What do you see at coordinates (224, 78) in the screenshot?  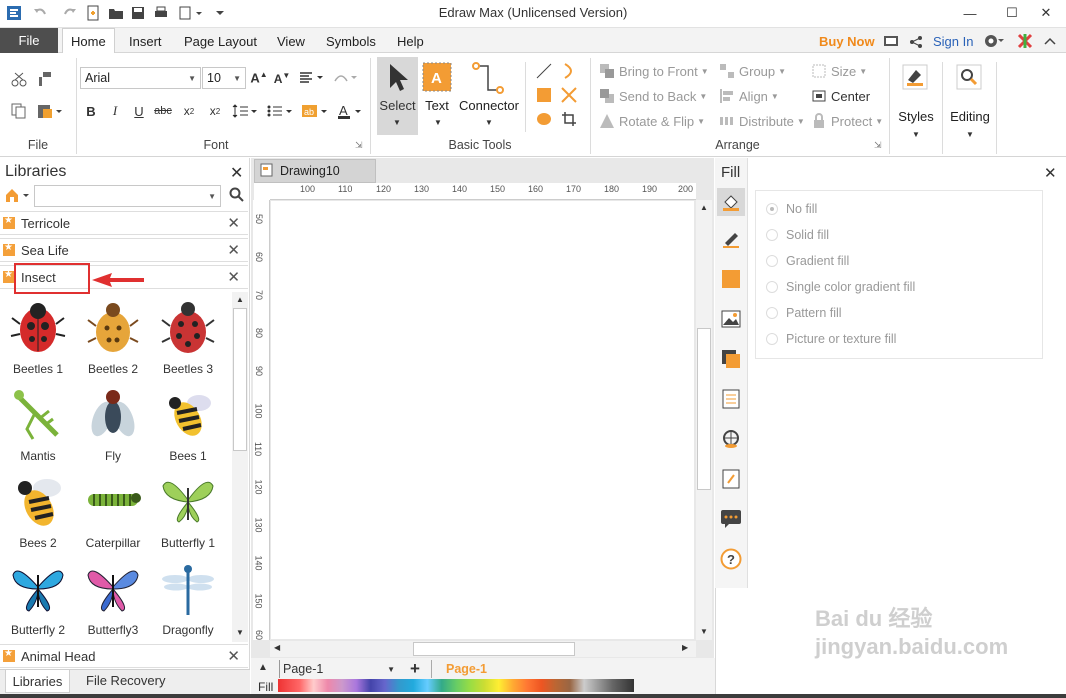 I see `font-size-select: 10 ▼` at bounding box center [224, 78].